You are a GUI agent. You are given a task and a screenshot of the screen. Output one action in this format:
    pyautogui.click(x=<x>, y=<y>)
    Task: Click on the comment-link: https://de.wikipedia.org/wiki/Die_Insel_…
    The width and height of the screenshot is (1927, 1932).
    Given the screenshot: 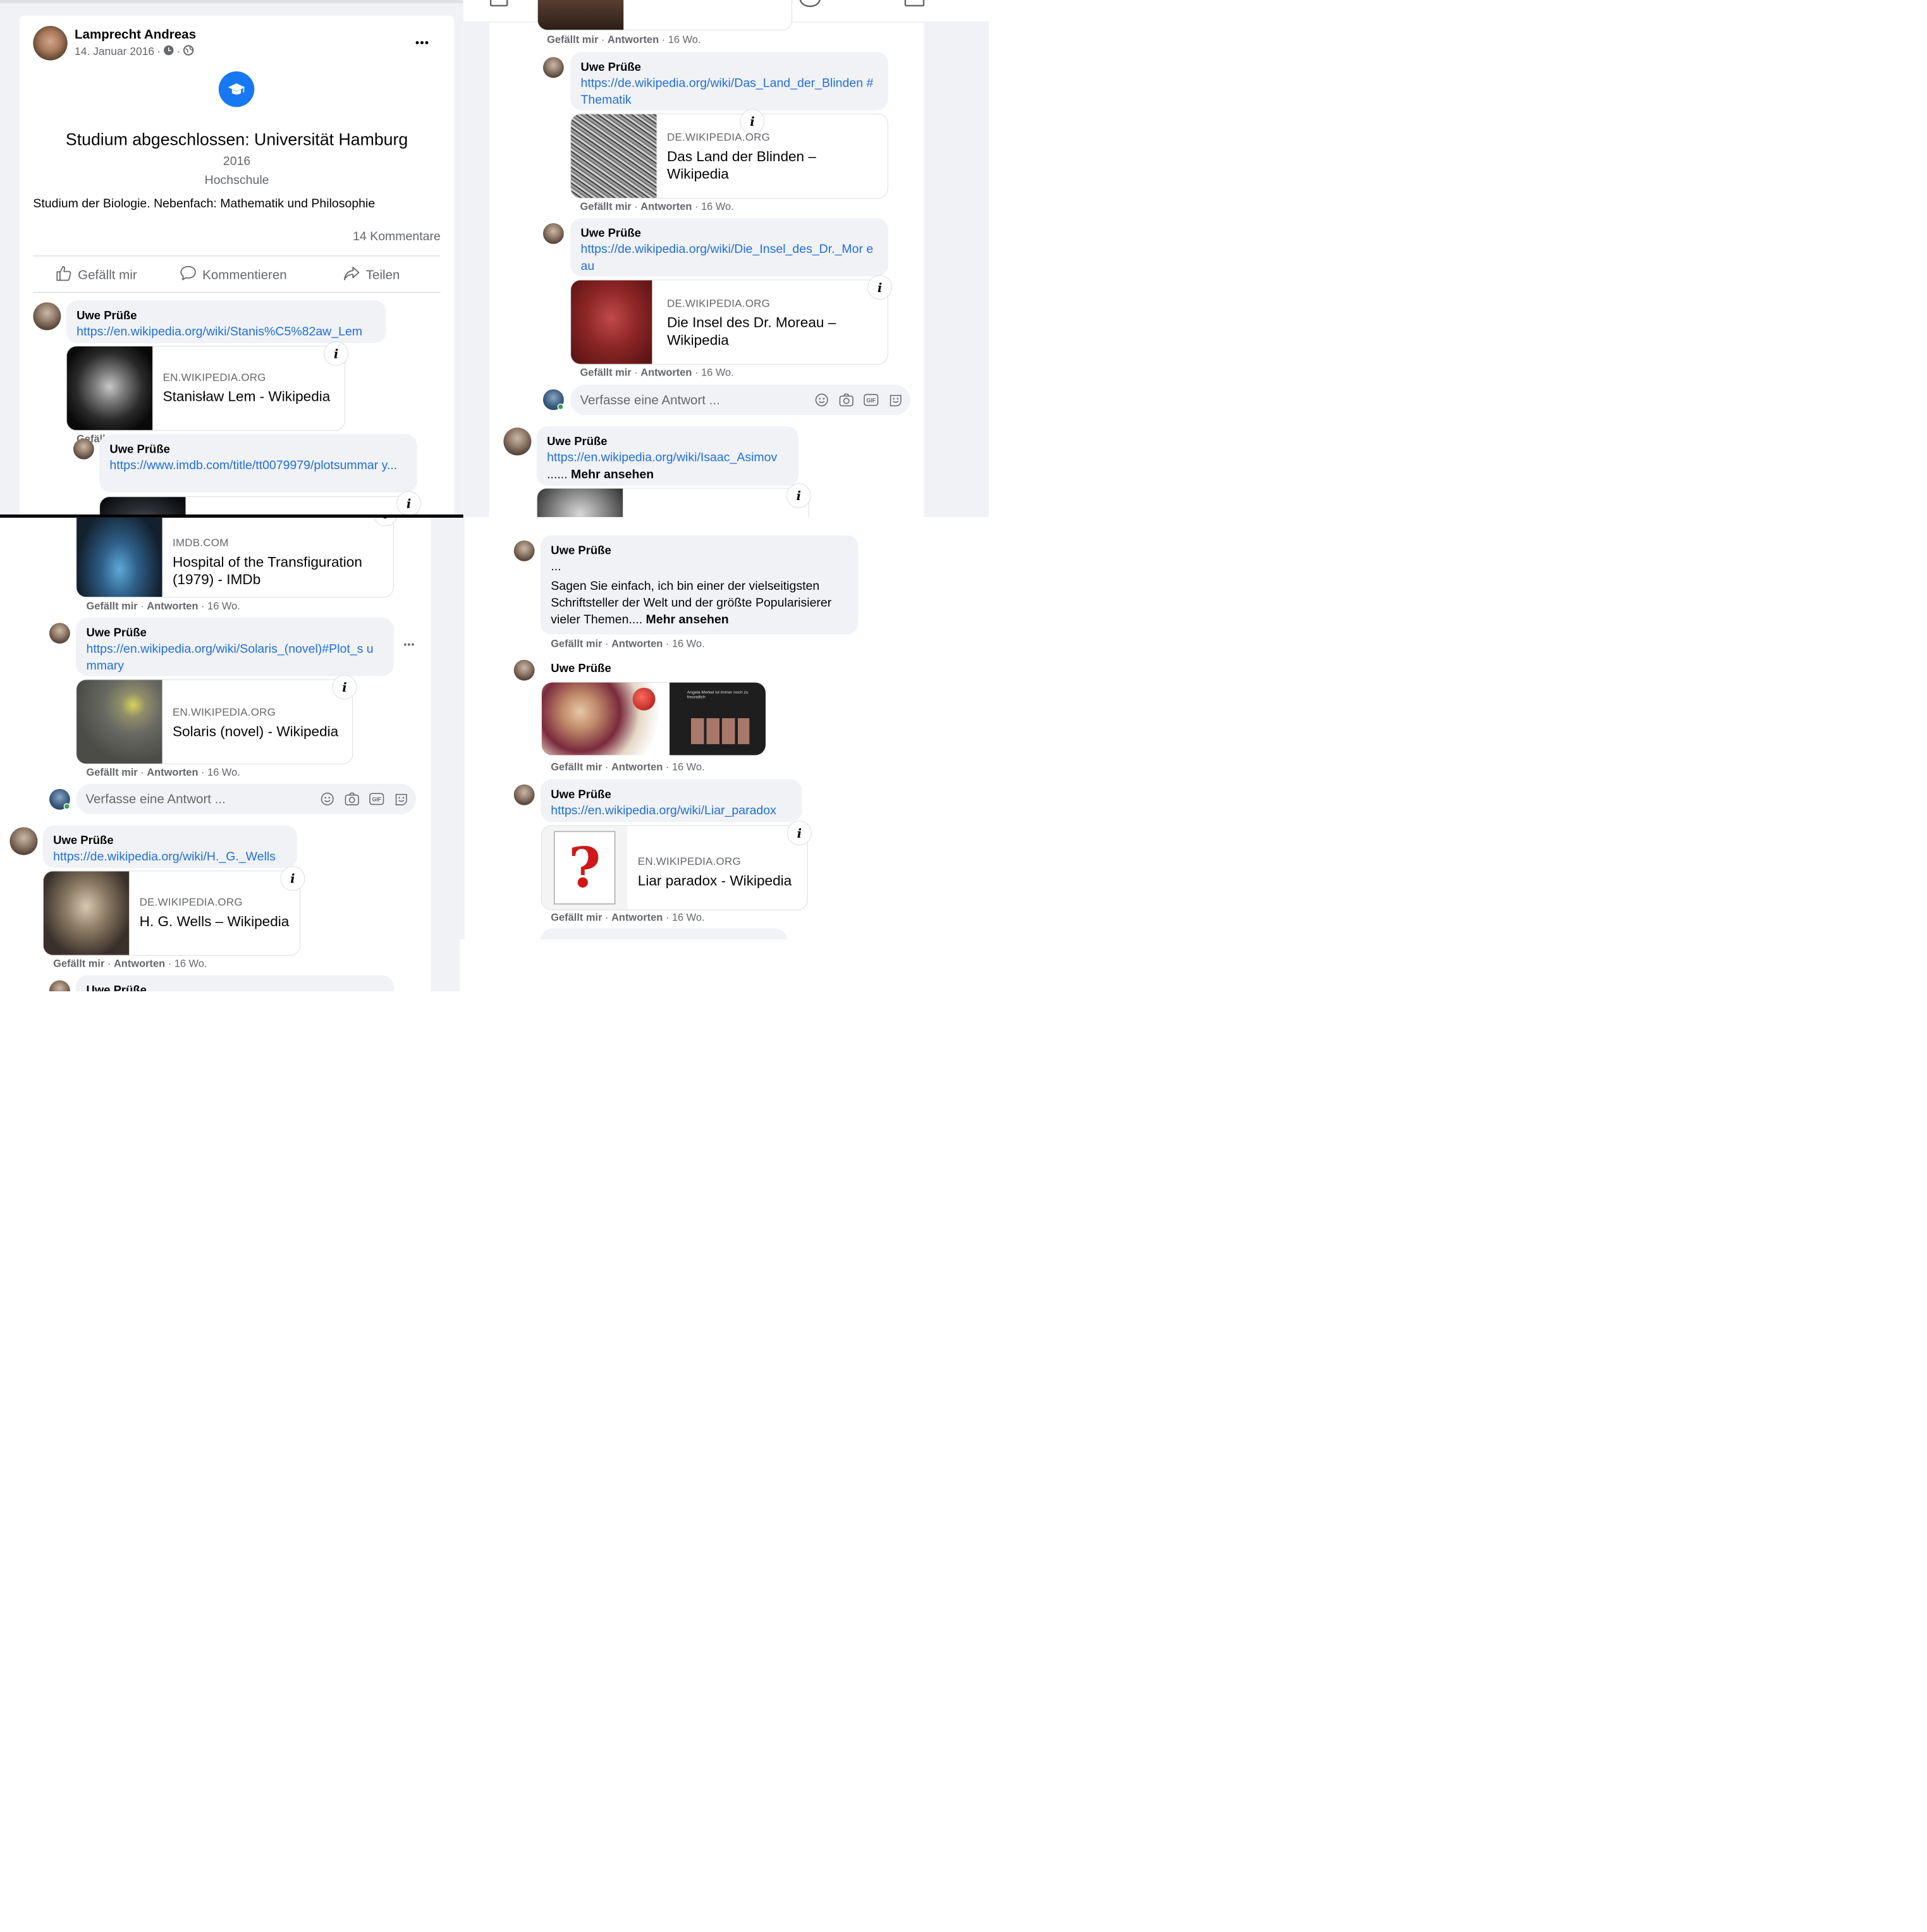 What is the action you would take?
    pyautogui.click(x=729, y=257)
    